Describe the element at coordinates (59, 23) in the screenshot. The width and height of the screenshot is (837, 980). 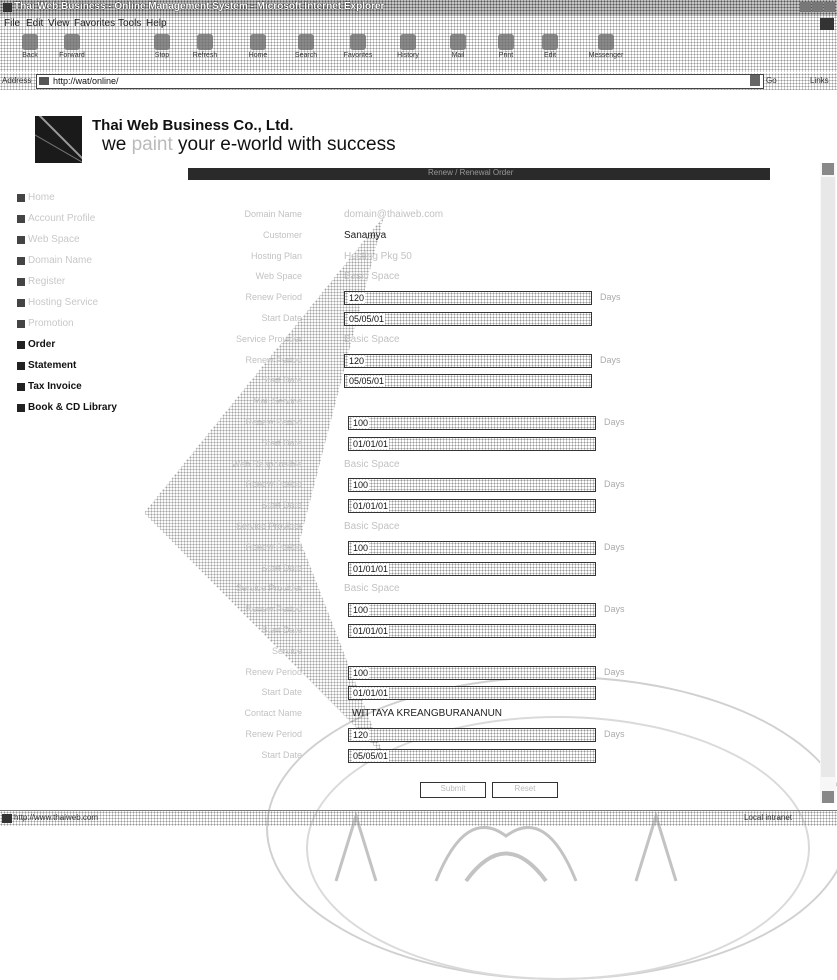
I see `menu-view: View` at that location.